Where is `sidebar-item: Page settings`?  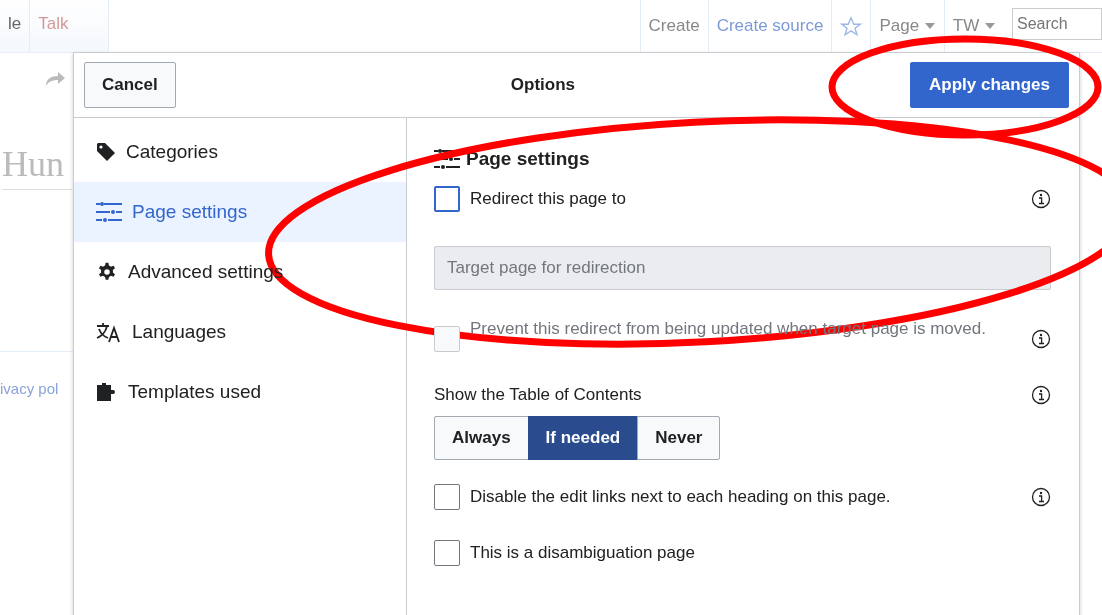
sidebar-item: Page settings is located at coordinates (240, 212).